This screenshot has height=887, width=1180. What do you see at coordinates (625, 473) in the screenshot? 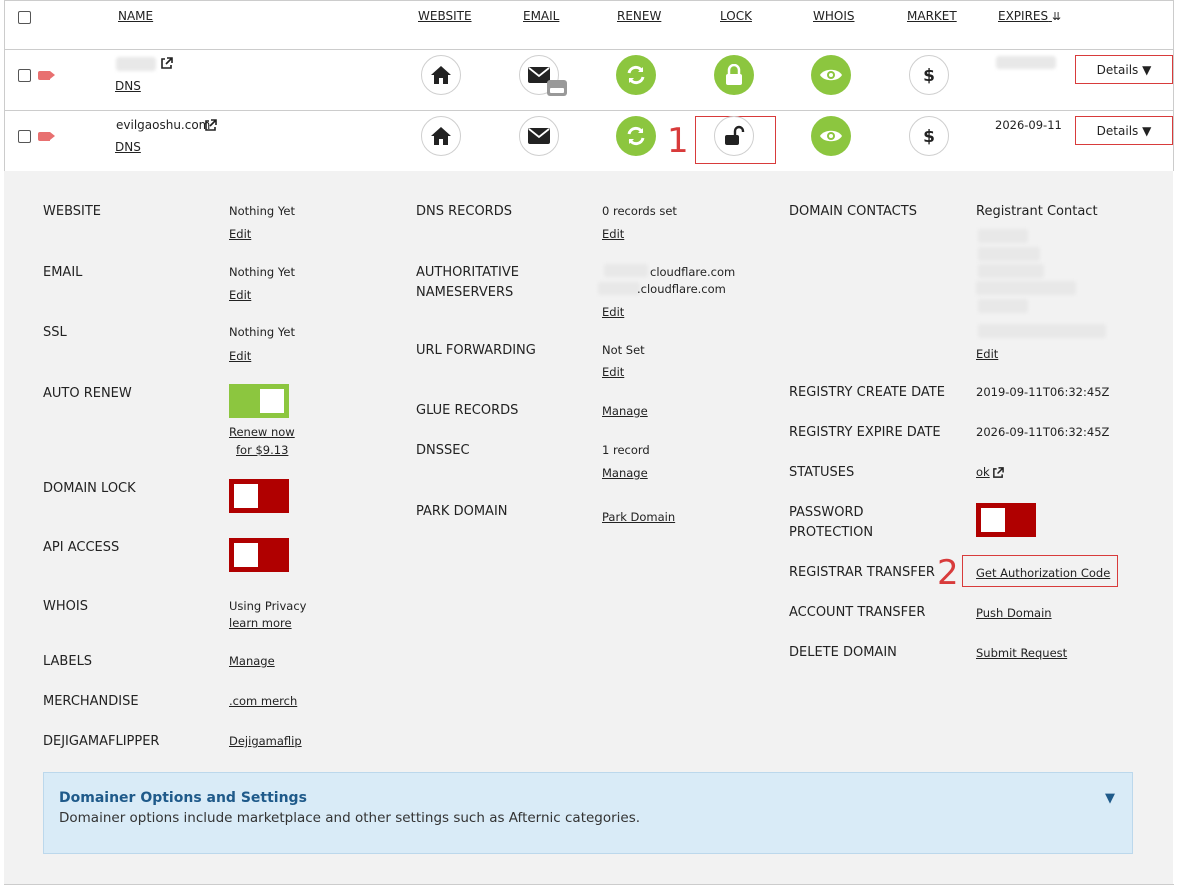
I see `dnssec-manage-link: Manage` at bounding box center [625, 473].